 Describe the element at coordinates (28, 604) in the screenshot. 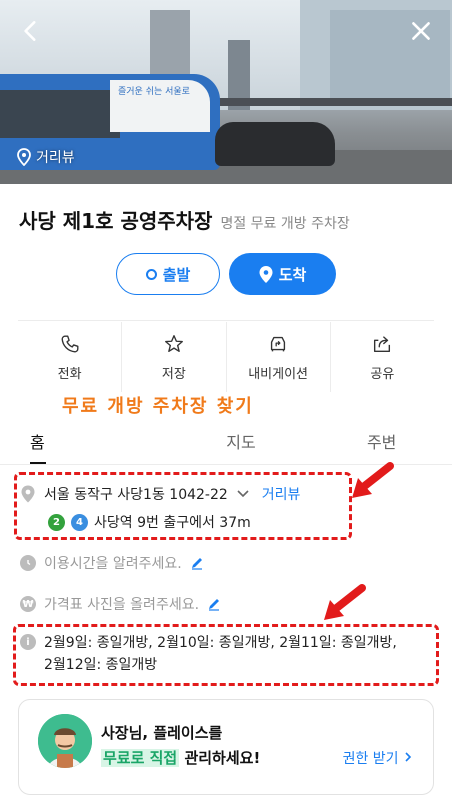

I see `won-icon: ₩` at that location.